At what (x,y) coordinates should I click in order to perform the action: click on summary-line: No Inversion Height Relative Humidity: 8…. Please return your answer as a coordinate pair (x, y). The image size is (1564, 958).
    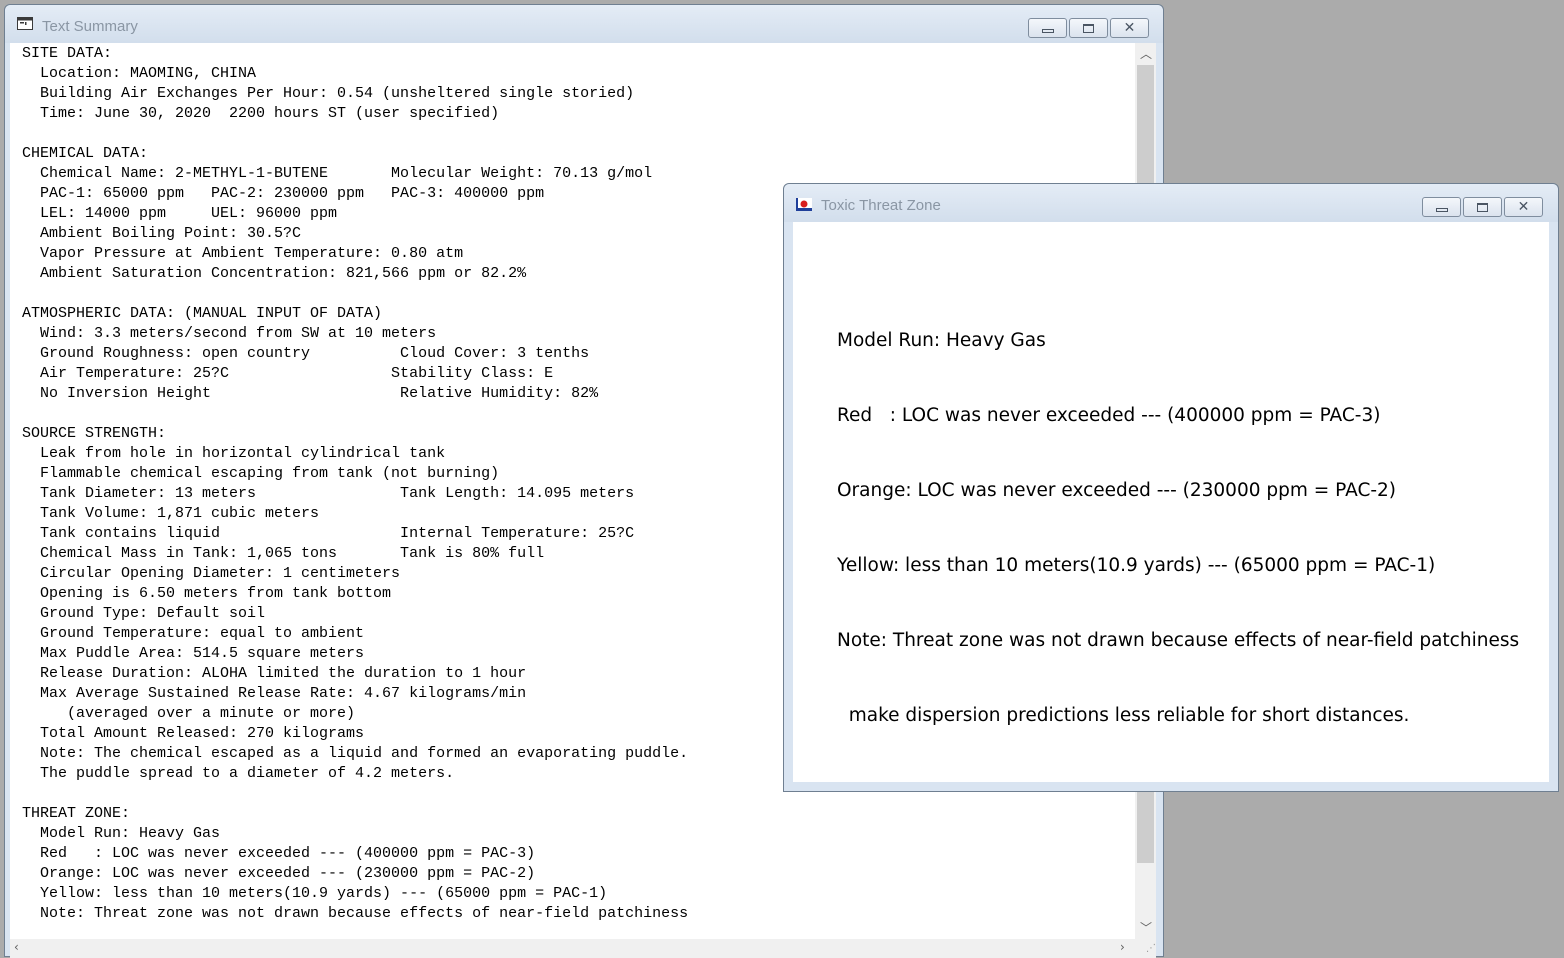
    Looking at the image, I should click on (310, 393).